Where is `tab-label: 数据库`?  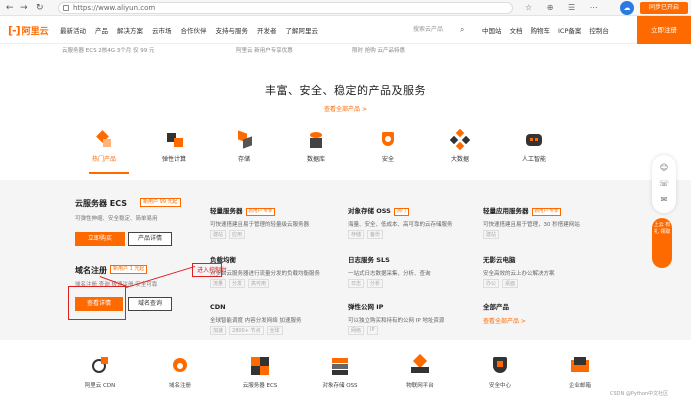
tab-label: 数据库 is located at coordinates (315, 159).